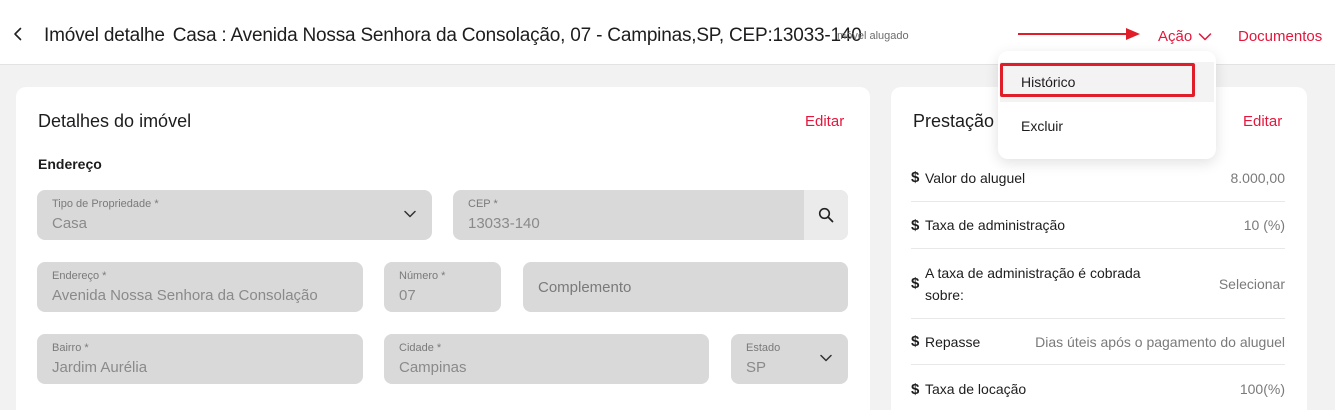 The height and width of the screenshot is (410, 1335). I want to click on number-field: Número * 07, so click(442, 287).